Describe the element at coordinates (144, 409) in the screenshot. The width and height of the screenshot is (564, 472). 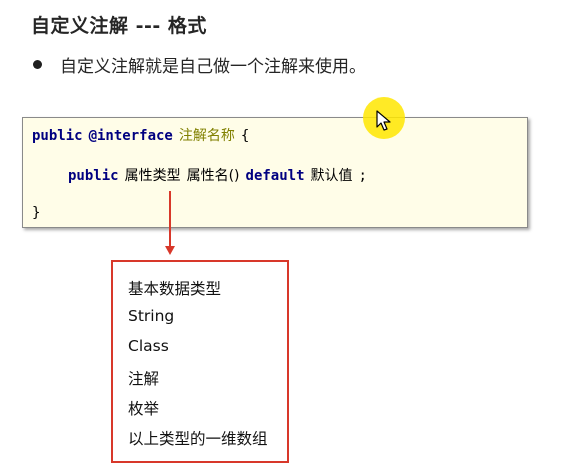
I see `type-item-enum: 枚举` at that location.